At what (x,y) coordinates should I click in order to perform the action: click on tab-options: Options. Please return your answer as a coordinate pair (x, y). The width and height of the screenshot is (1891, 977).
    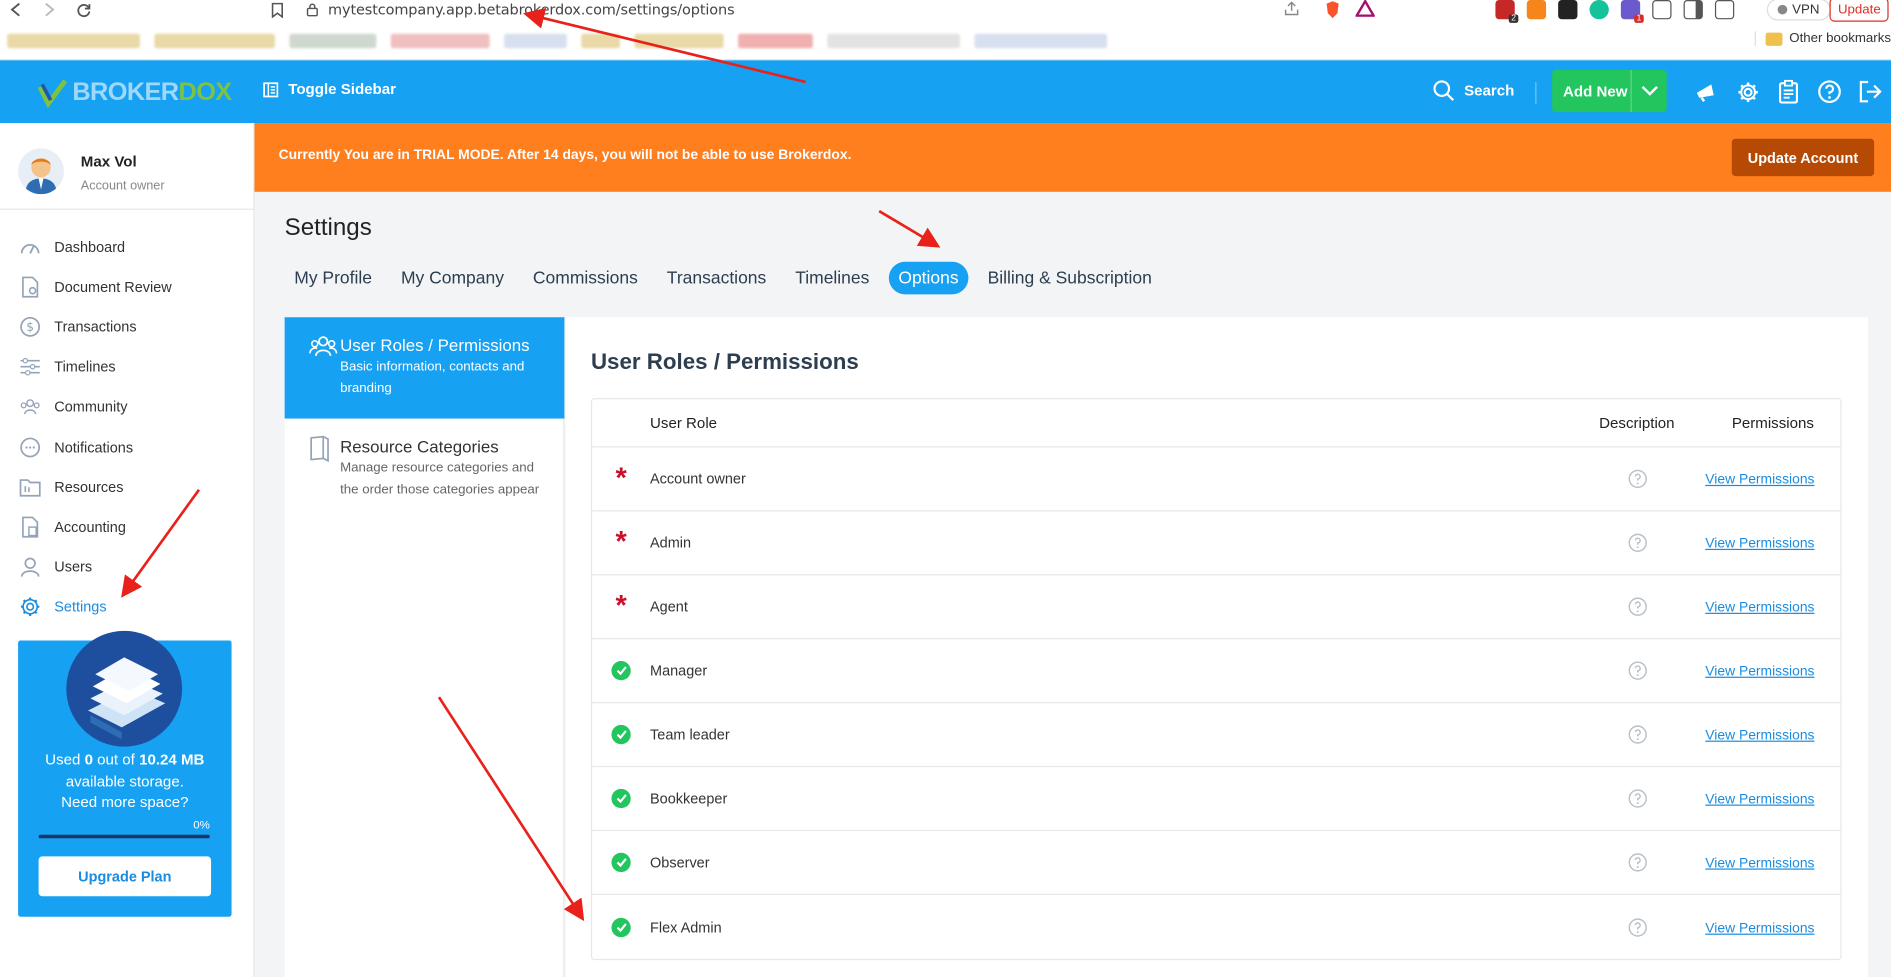
    Looking at the image, I should click on (928, 278).